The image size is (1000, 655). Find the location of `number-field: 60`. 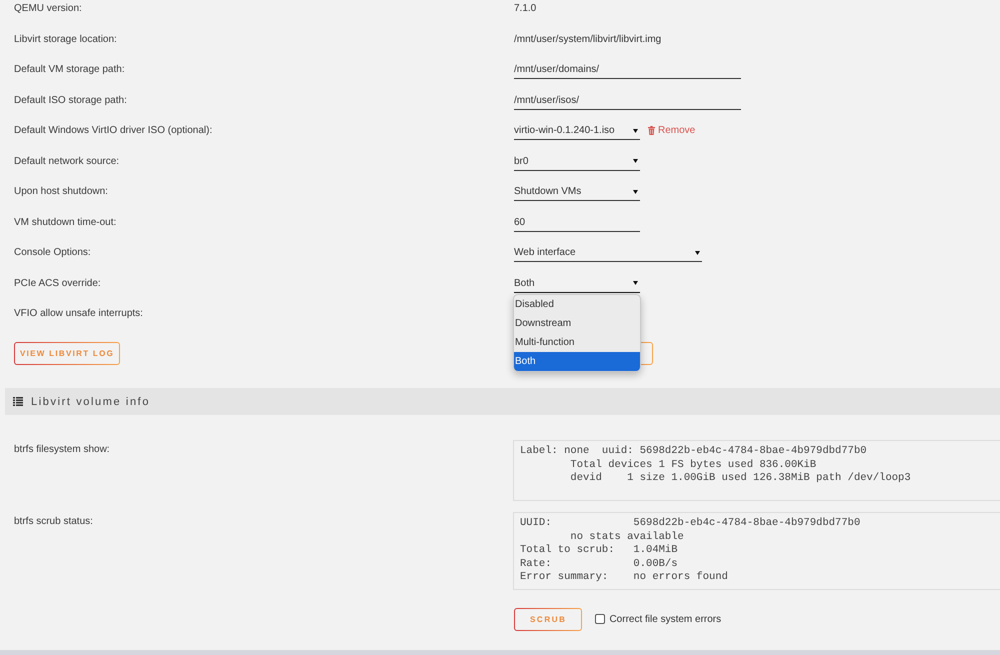

number-field: 60 is located at coordinates (577, 223).